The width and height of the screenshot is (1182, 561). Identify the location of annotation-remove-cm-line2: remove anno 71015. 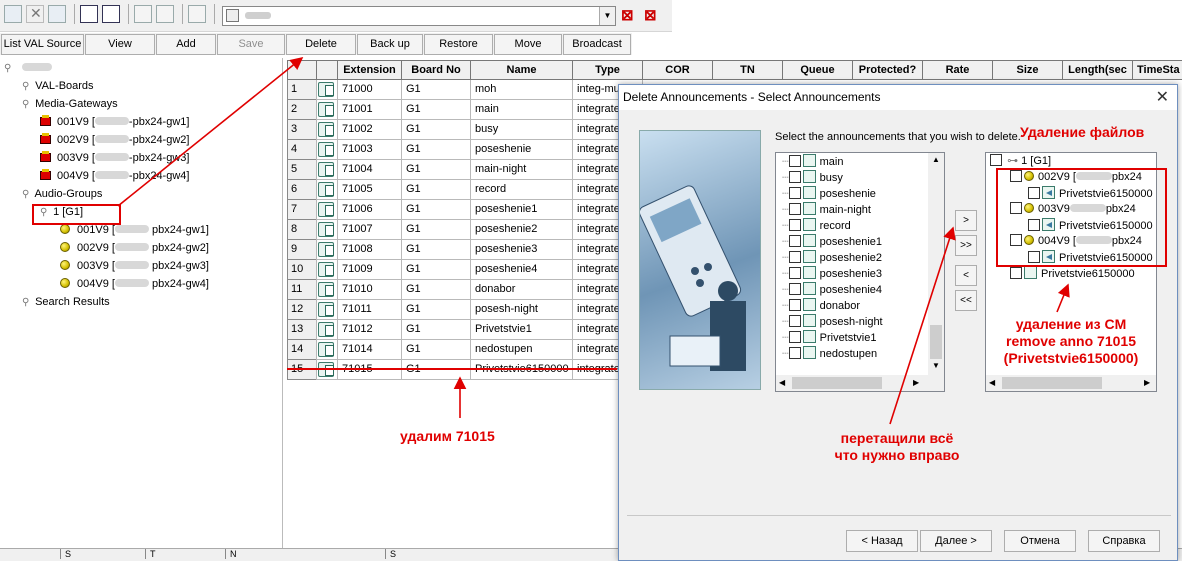
(1071, 341).